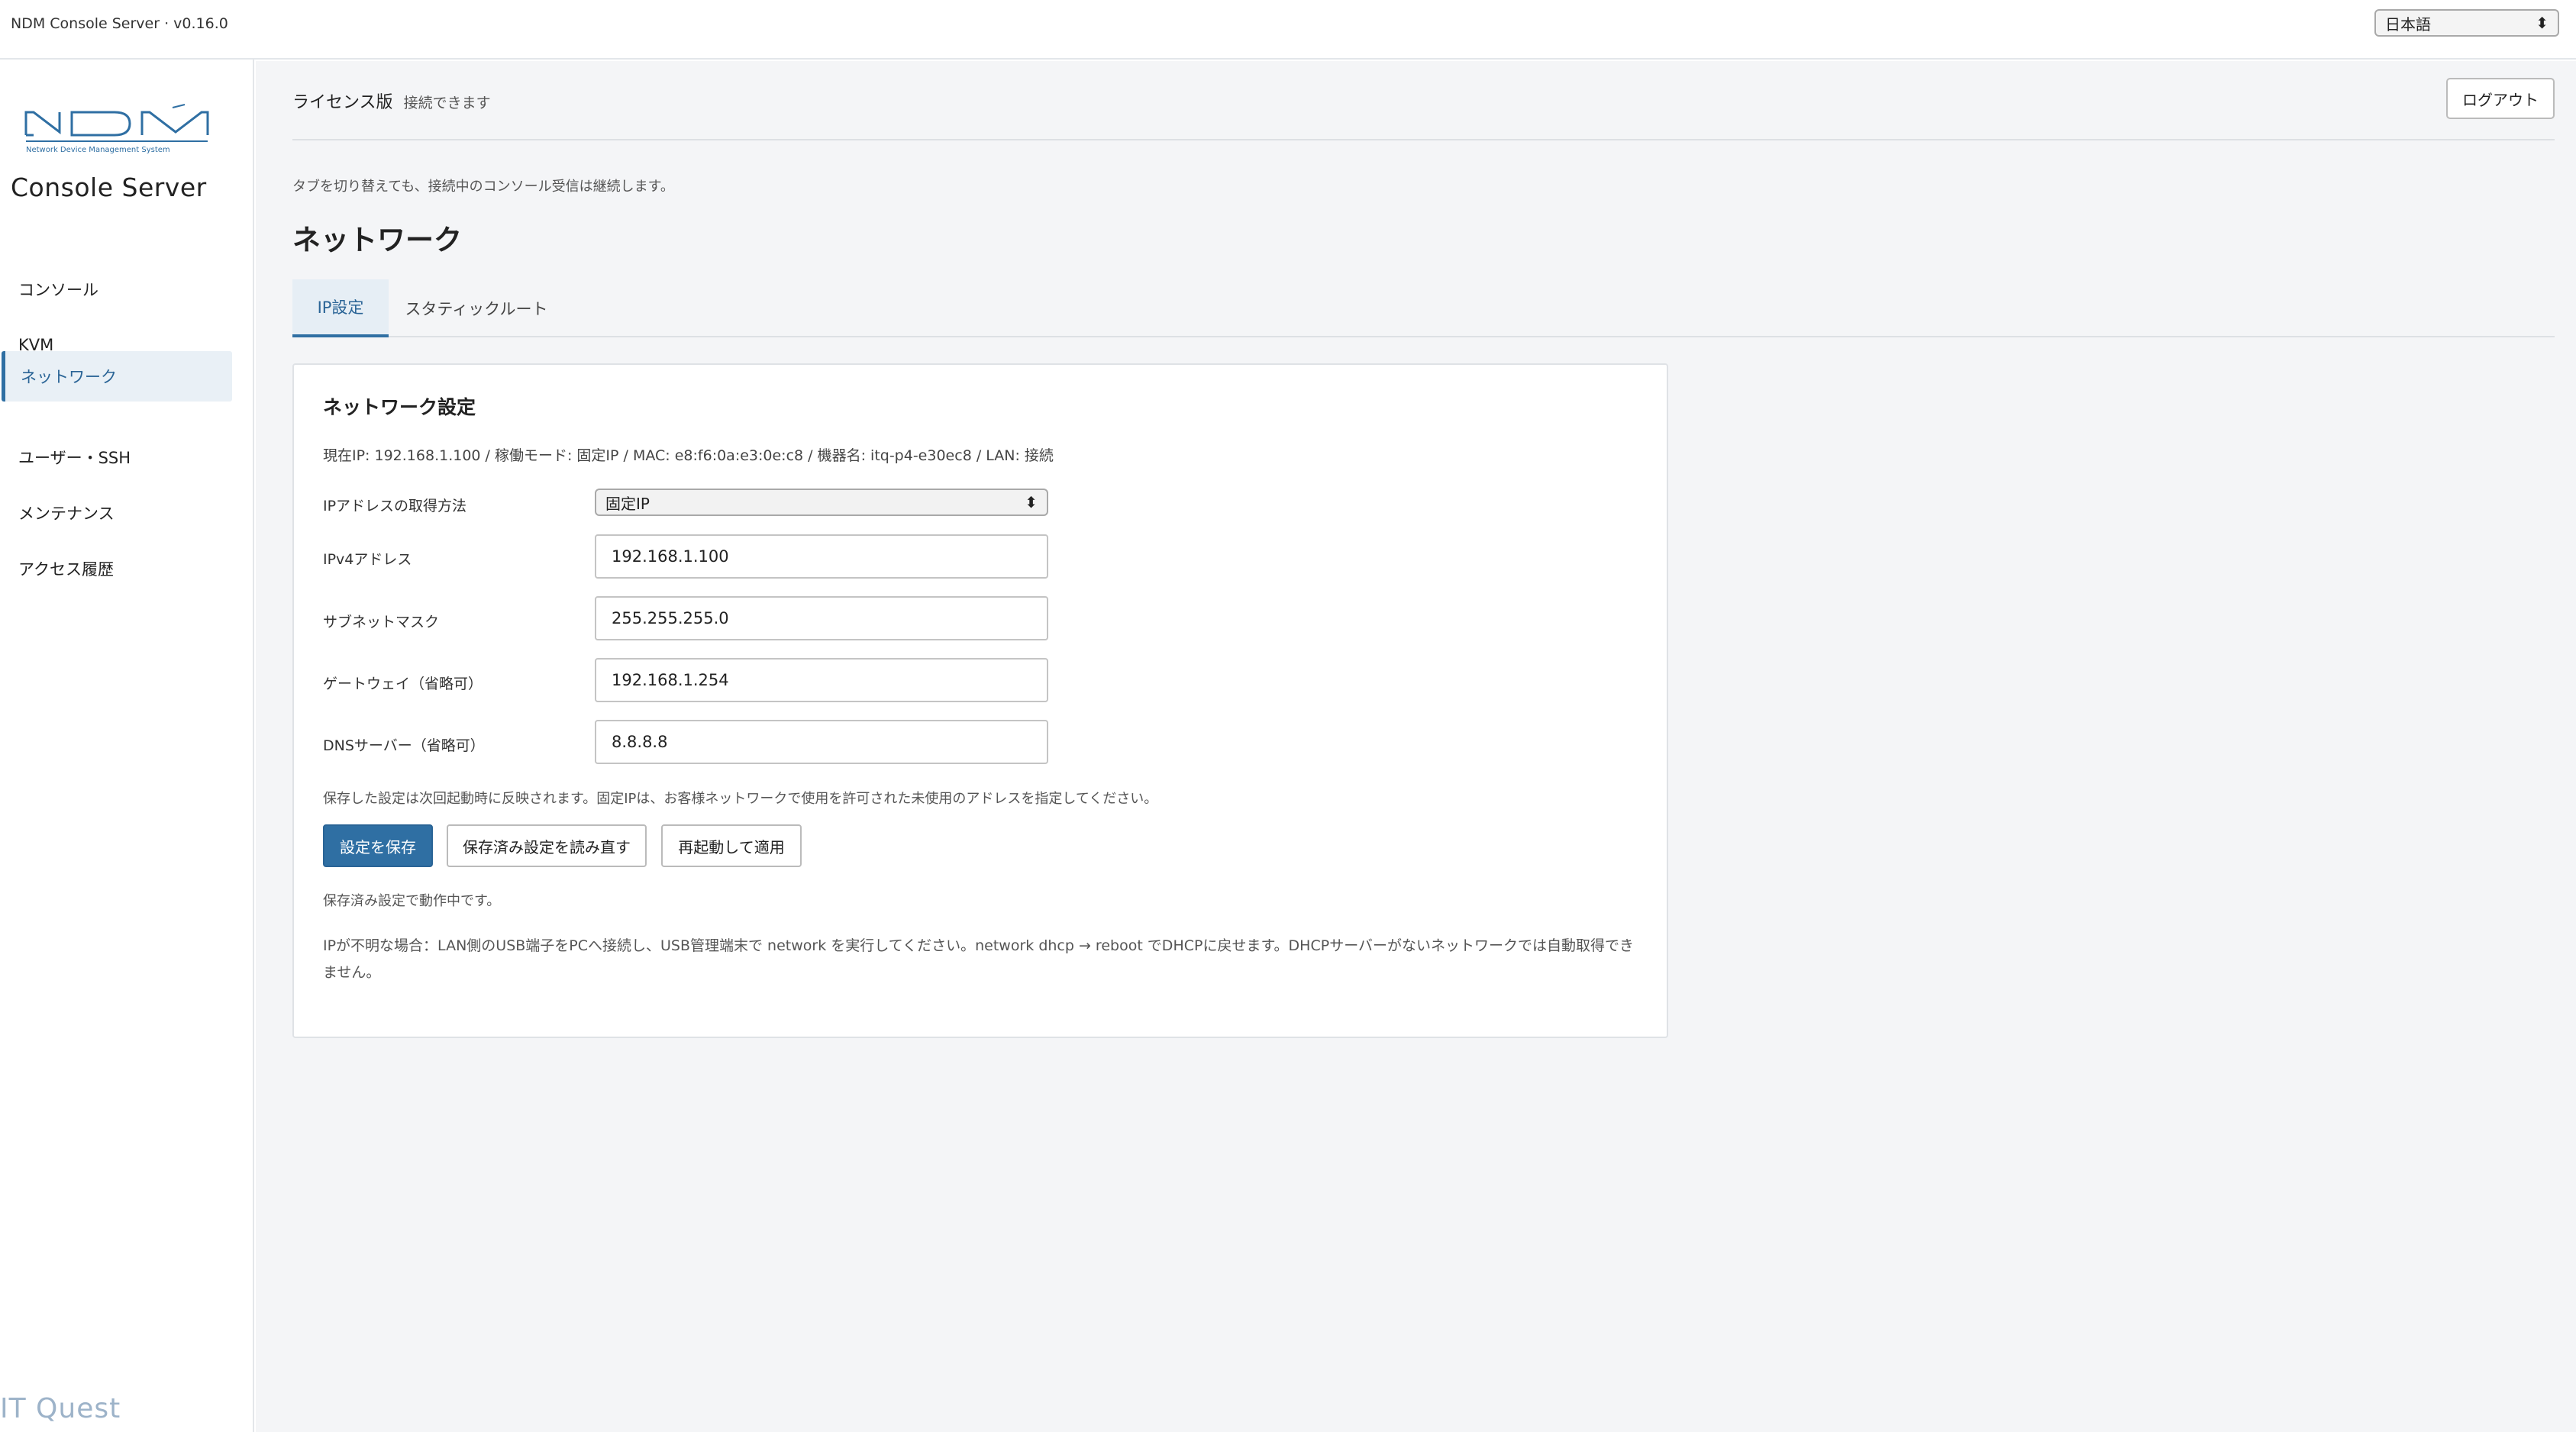 The image size is (2576, 1432). Describe the element at coordinates (377, 240) in the screenshot. I see `page-title: ネットワーク` at that location.